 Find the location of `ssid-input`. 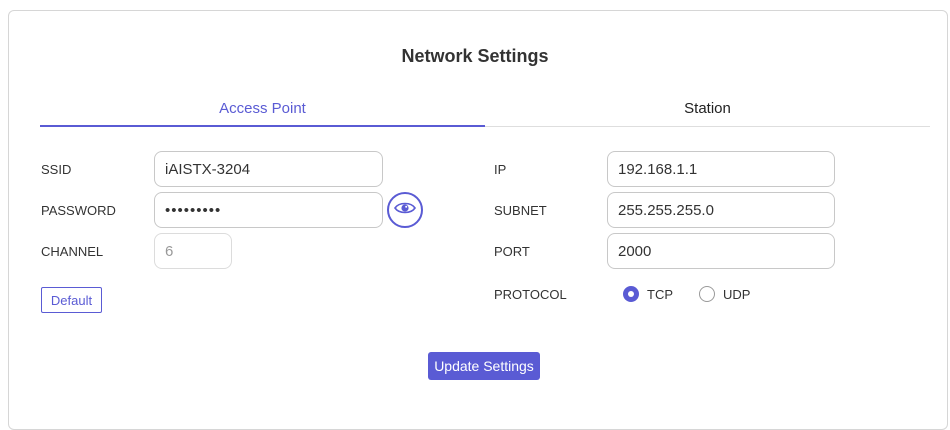

ssid-input is located at coordinates (268, 169).